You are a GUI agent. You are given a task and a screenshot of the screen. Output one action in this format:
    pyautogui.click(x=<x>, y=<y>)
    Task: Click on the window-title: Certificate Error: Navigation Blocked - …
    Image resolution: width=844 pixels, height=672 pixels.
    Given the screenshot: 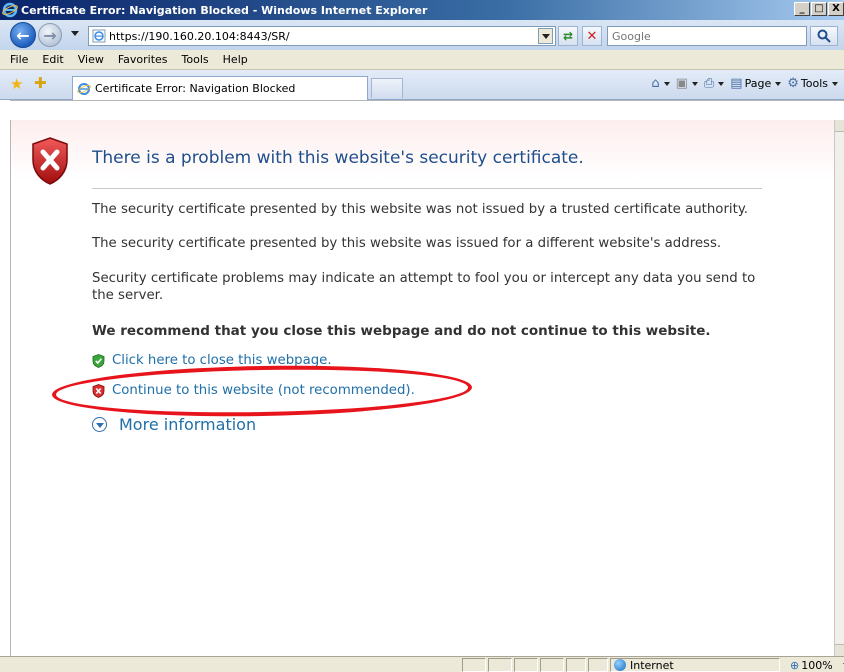 What is the action you would take?
    pyautogui.click(x=224, y=10)
    